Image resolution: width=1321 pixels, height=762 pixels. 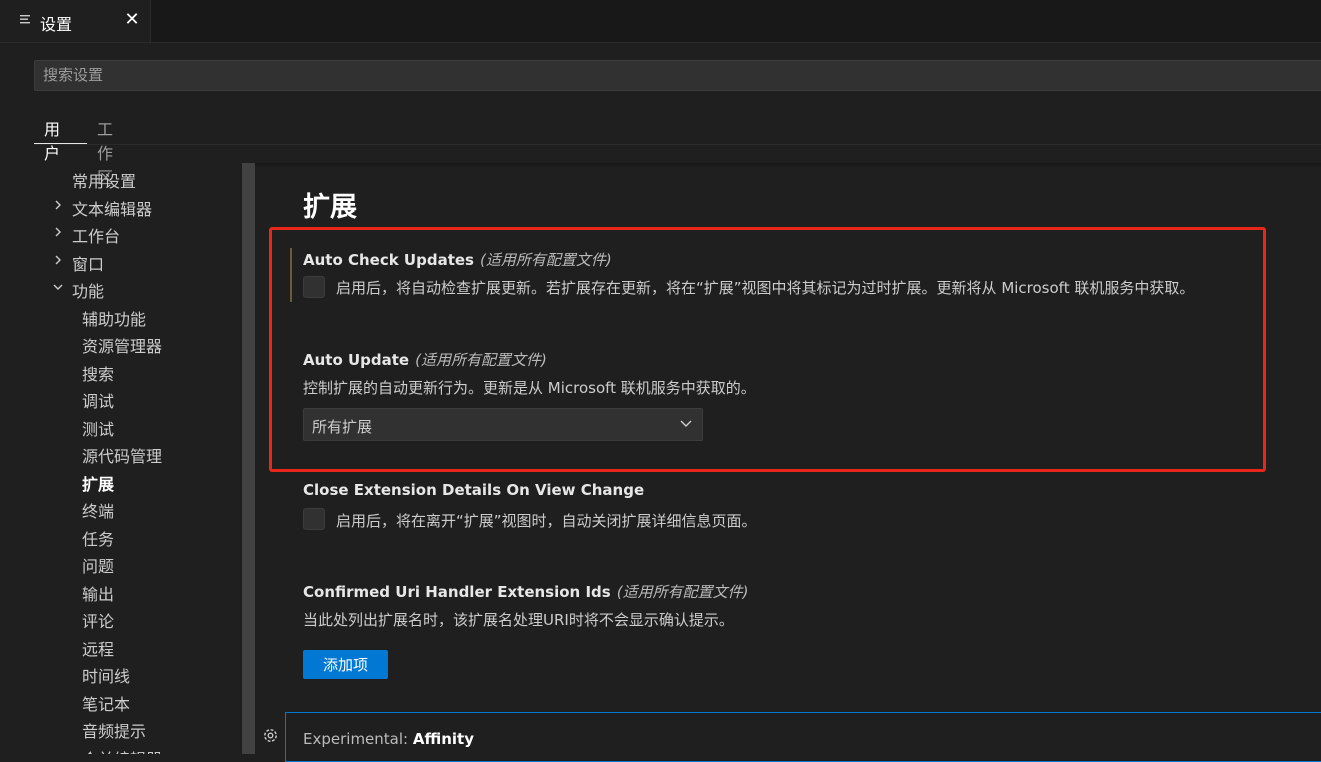 What do you see at coordinates (114, 730) in the screenshot?
I see `toc-item-audio-cues: 音频提示` at bounding box center [114, 730].